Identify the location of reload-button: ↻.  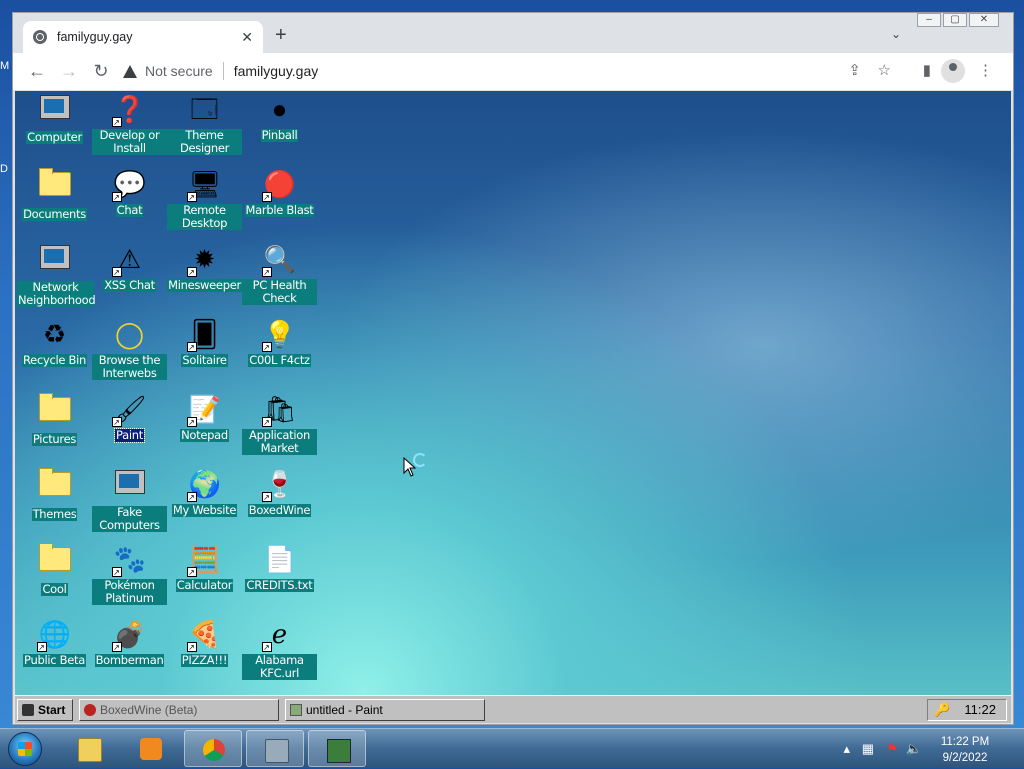
(101, 71).